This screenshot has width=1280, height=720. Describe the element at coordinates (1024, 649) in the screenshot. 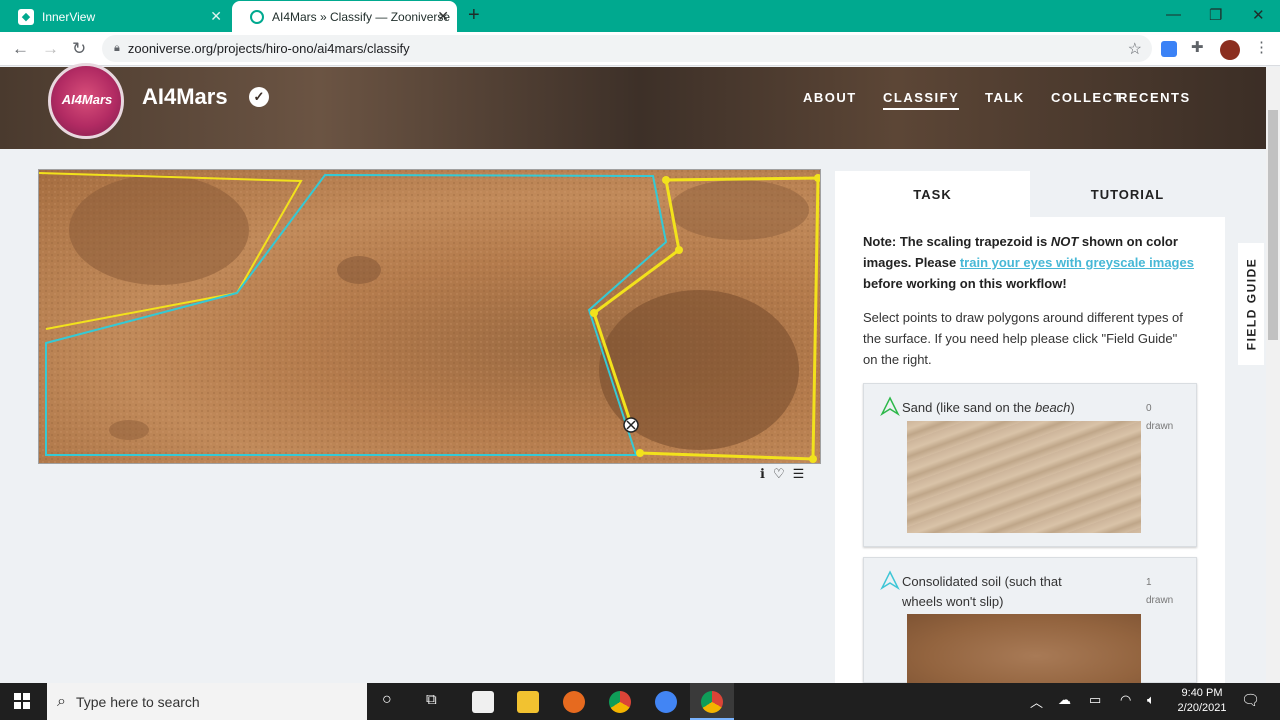

I see `soil-example-image` at that location.